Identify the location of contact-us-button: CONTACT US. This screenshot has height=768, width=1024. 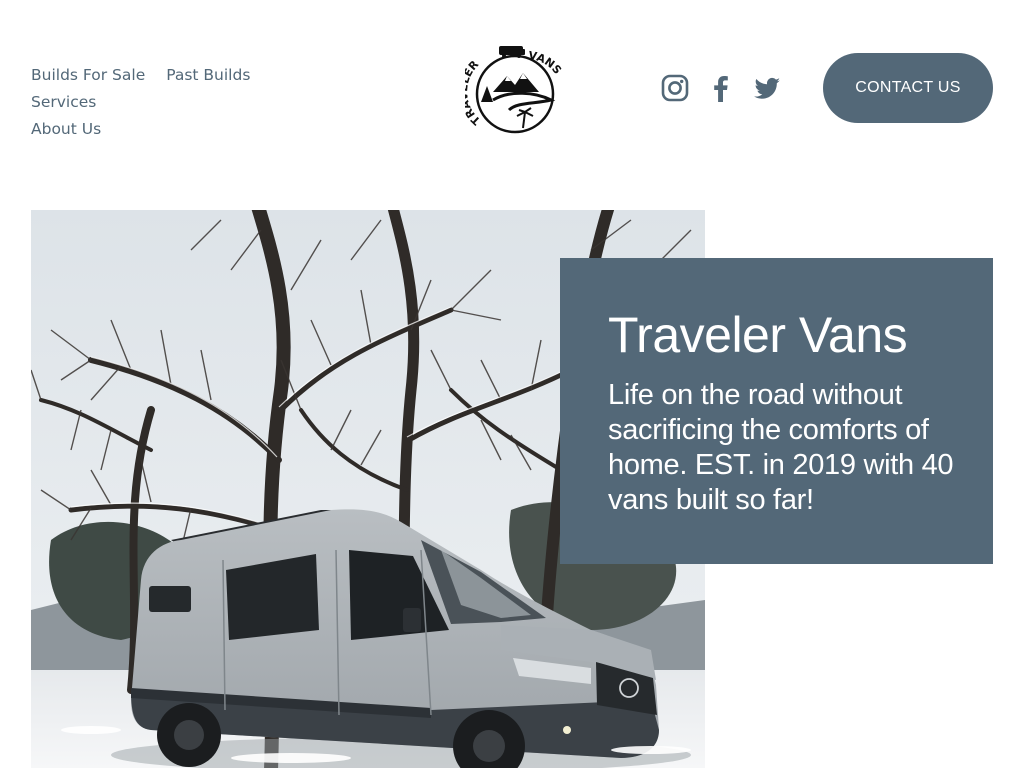
(908, 88).